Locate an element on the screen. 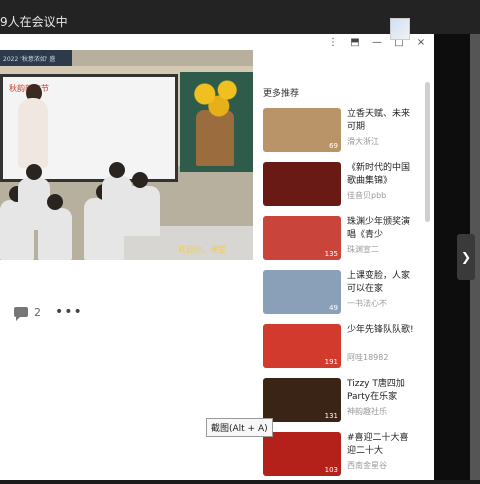  app-logo-icon is located at coordinates (400, 29).